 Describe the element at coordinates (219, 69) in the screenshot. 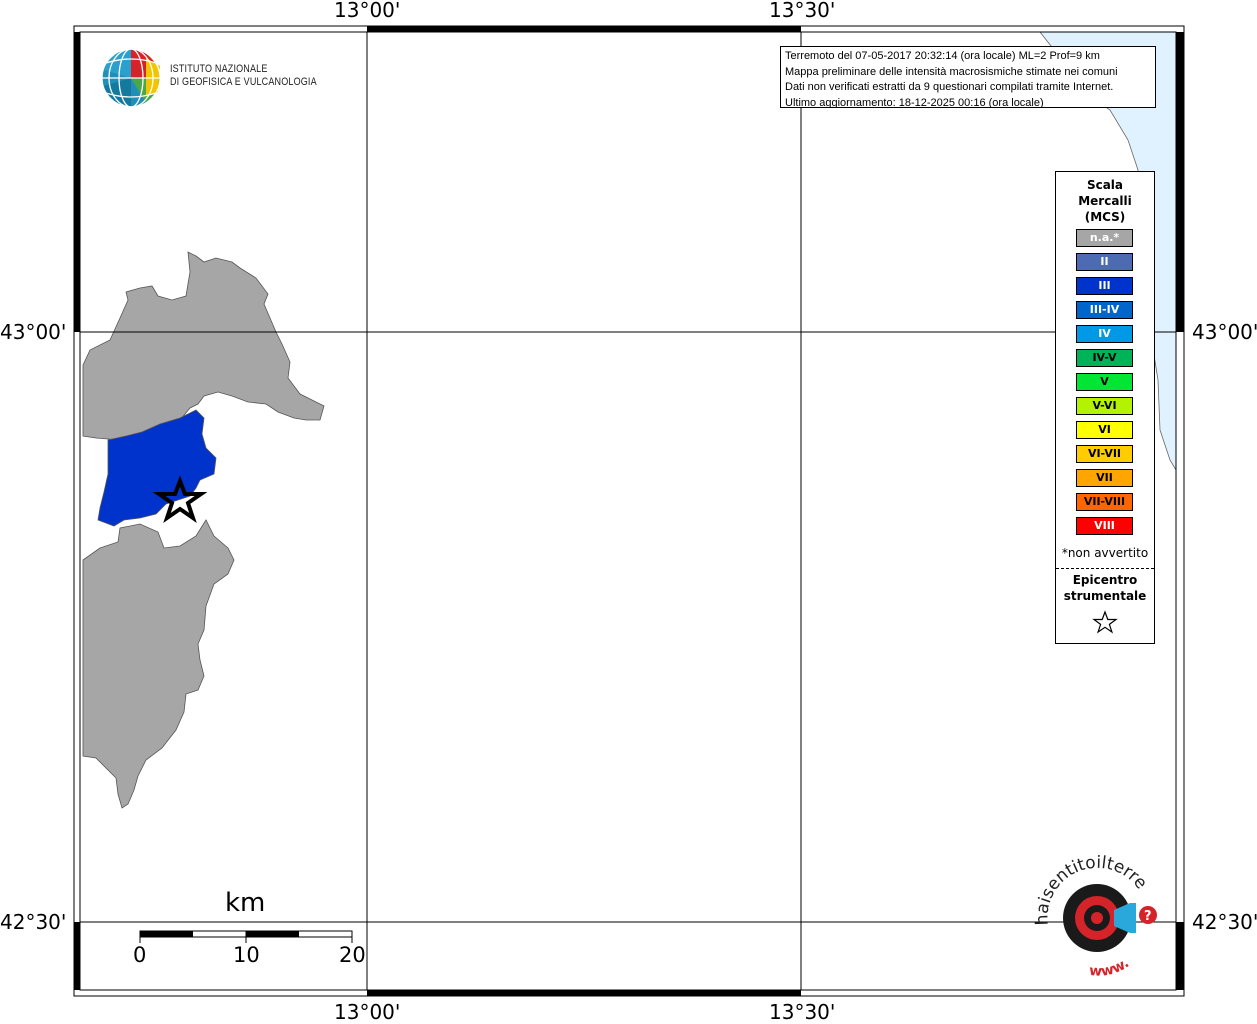

I see `ingv-line-1: ISTITUTO NAZIONALE` at that location.